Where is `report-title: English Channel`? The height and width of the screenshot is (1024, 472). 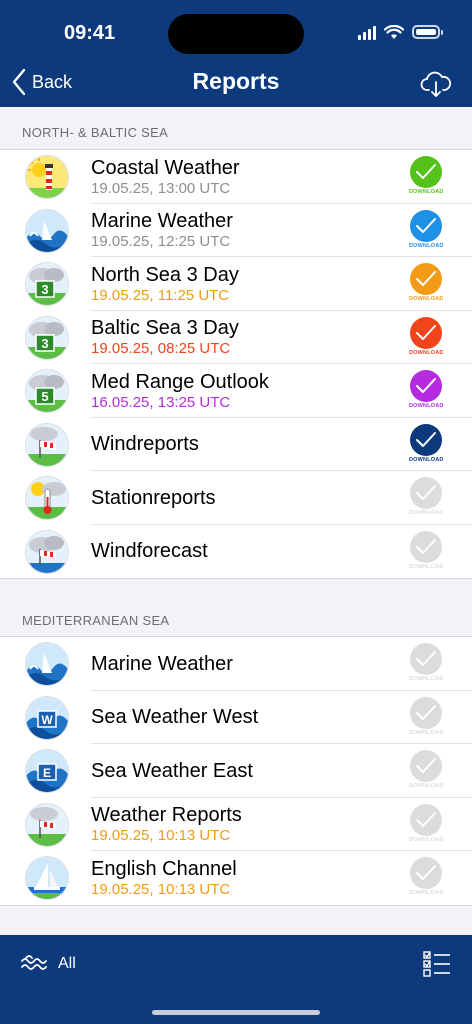 report-title: English Channel is located at coordinates (164, 868).